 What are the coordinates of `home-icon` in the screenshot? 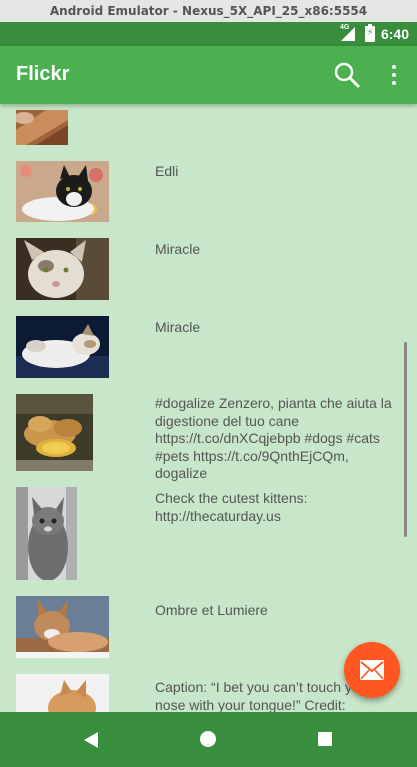 It's located at (208, 739).